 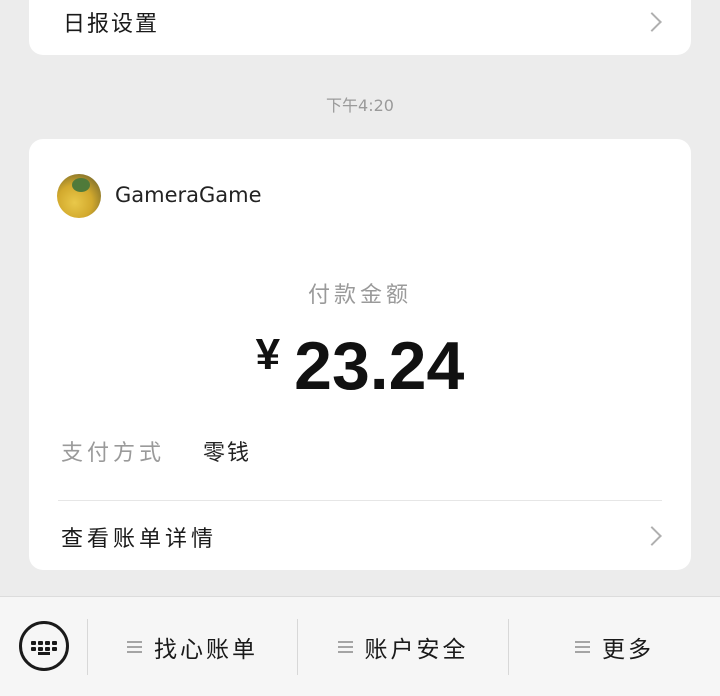 What do you see at coordinates (188, 195) in the screenshot?
I see `merchant-name: GameraGame` at bounding box center [188, 195].